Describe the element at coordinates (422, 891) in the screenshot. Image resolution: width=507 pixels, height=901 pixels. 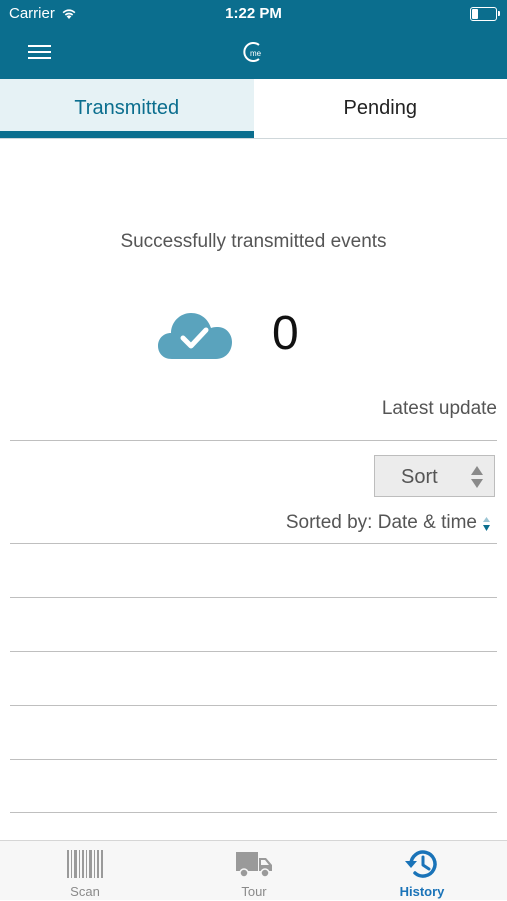
I see `nav-history-label: History` at that location.